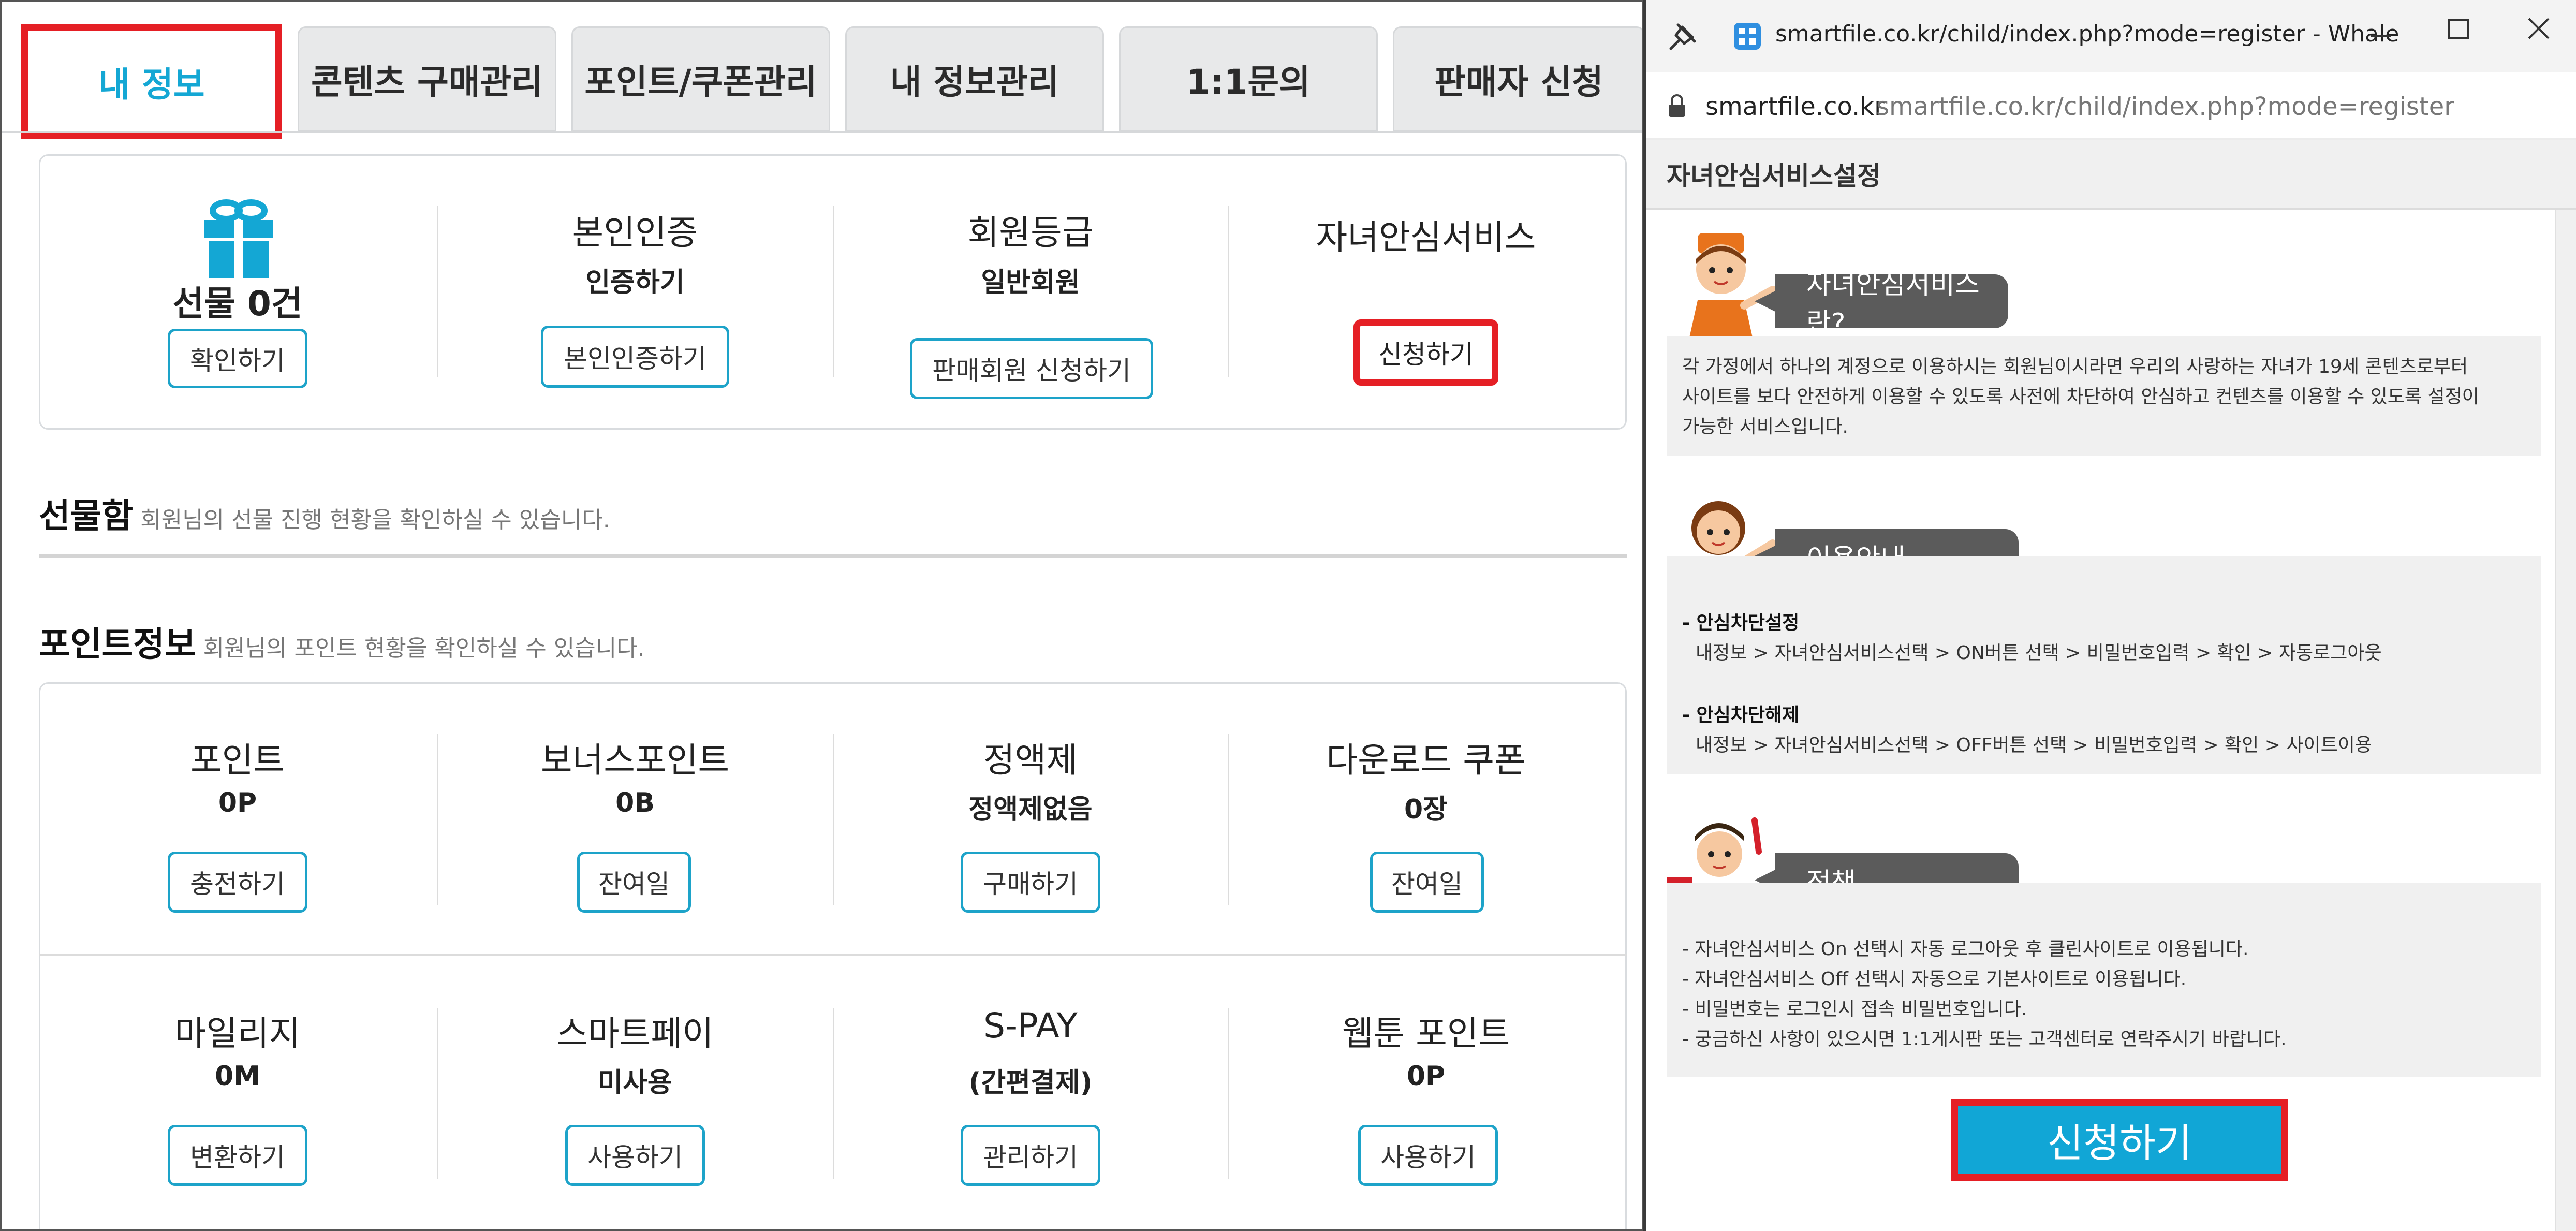  What do you see at coordinates (238, 304) in the screenshot?
I see `gift-count: 선물 0건` at bounding box center [238, 304].